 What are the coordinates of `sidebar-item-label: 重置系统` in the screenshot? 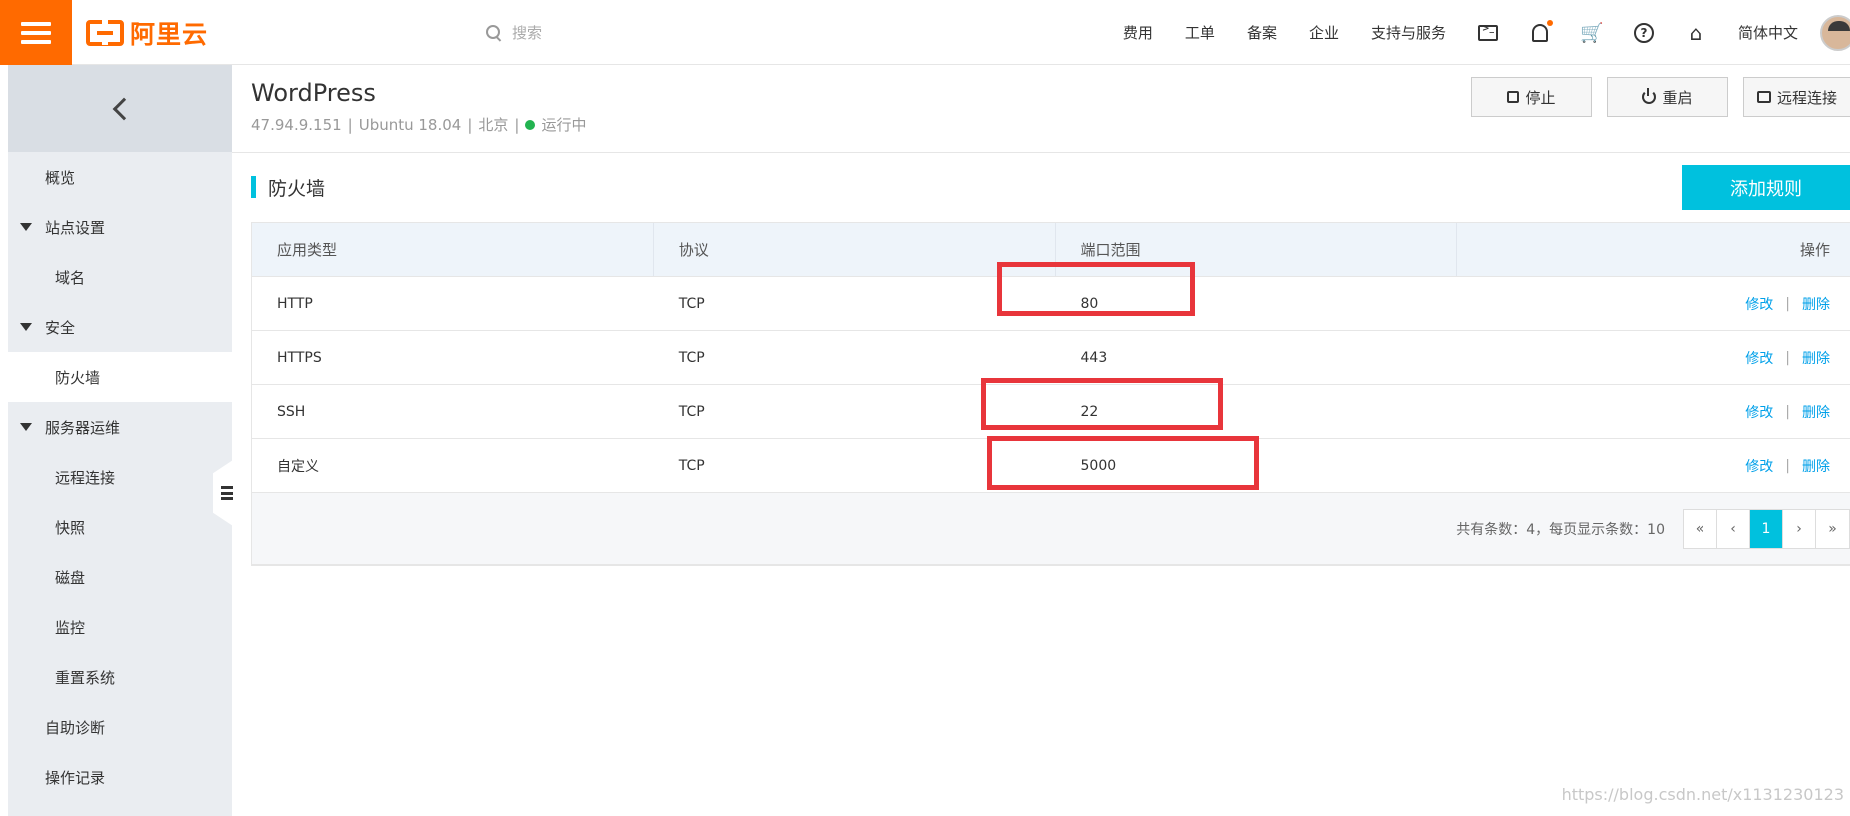 It's located at (85, 677).